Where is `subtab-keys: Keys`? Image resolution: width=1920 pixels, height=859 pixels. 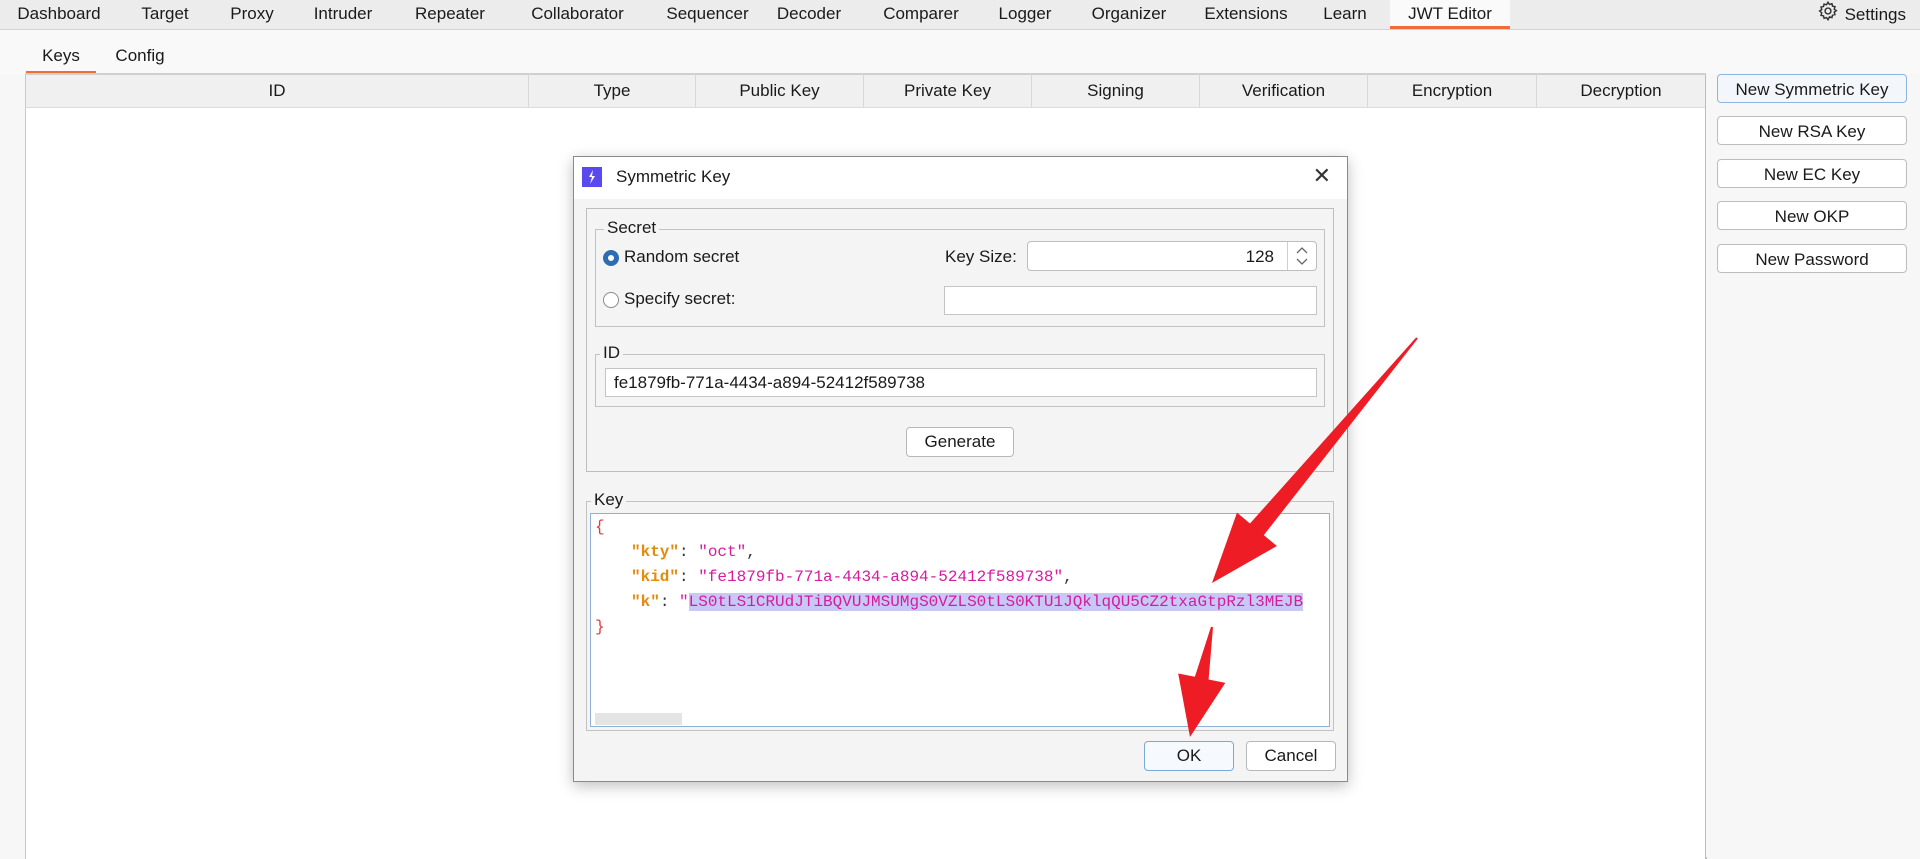
subtab-keys: Keys is located at coordinates (61, 60).